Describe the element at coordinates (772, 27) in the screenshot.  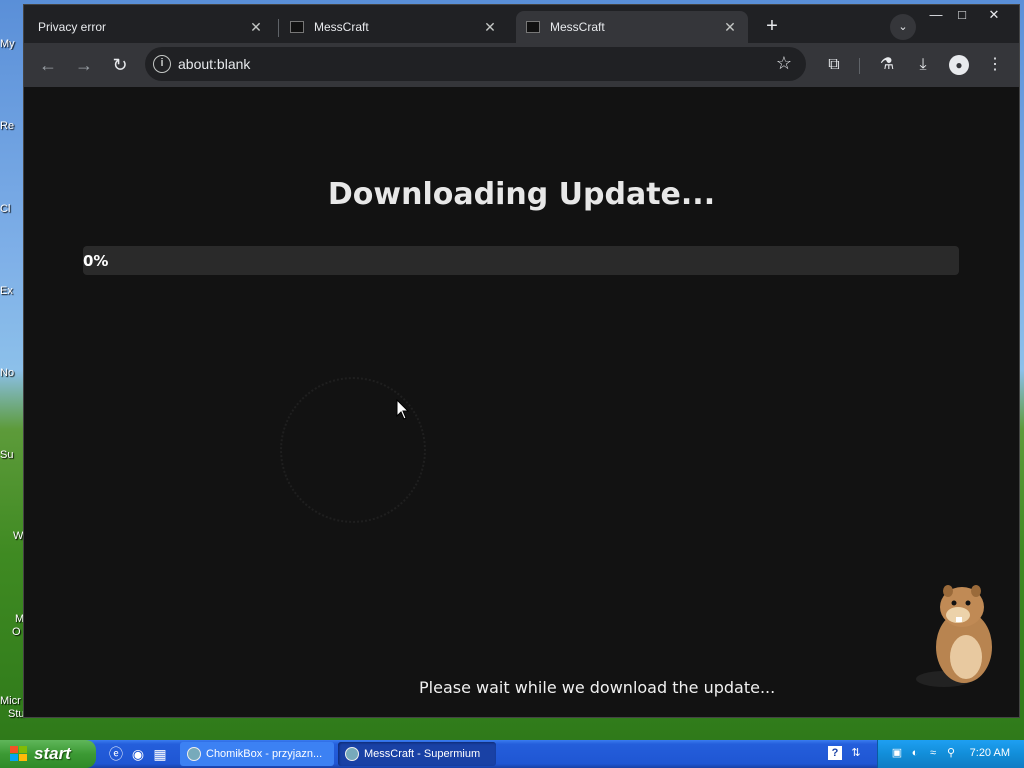
I see `new-tab-plus-icon: +` at that location.